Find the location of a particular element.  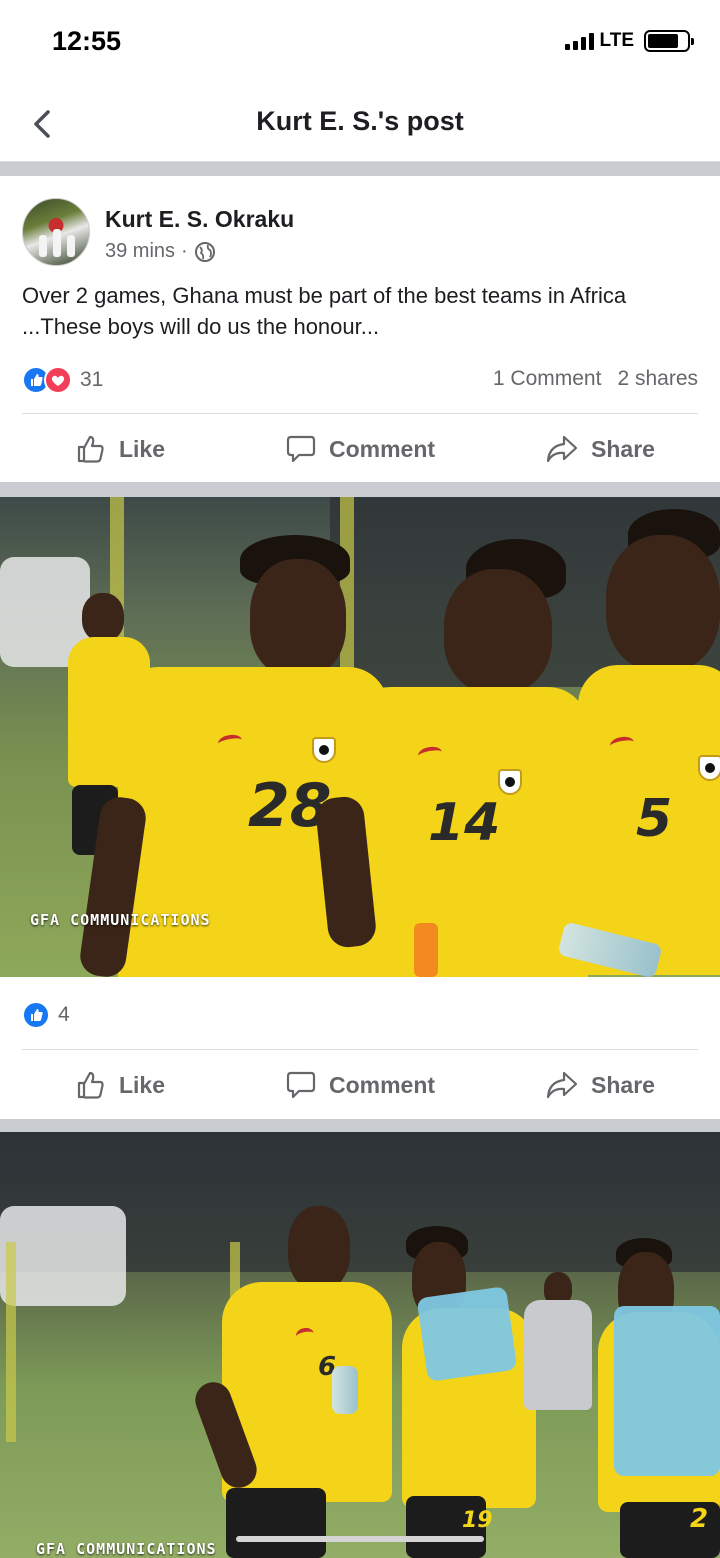

photo-actions: Like Comment Share is located at coordinates (360, 1085).